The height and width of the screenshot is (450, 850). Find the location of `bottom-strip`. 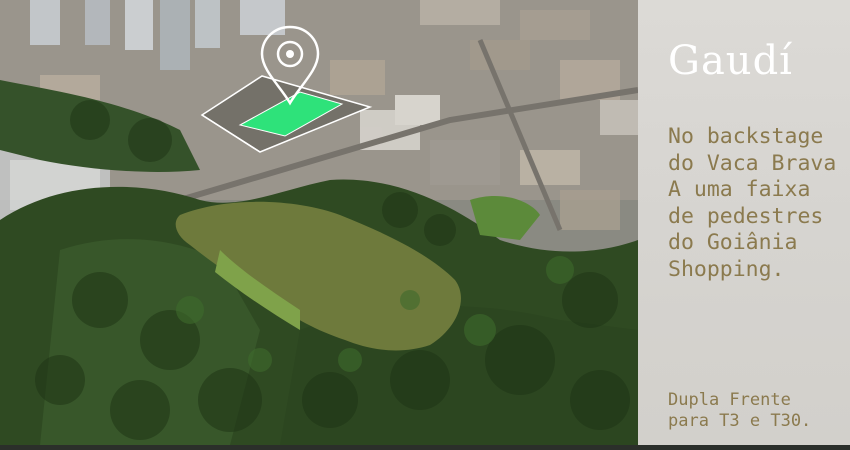

bottom-strip is located at coordinates (425, 447).